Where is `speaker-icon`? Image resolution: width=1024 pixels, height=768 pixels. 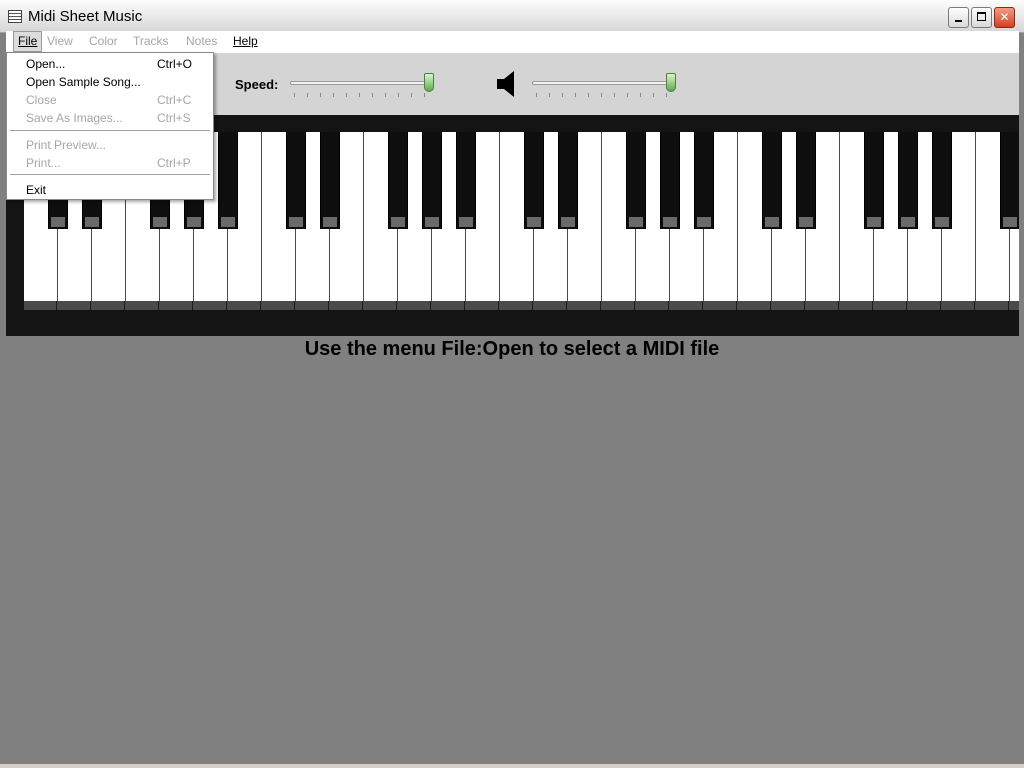 speaker-icon is located at coordinates (507, 84).